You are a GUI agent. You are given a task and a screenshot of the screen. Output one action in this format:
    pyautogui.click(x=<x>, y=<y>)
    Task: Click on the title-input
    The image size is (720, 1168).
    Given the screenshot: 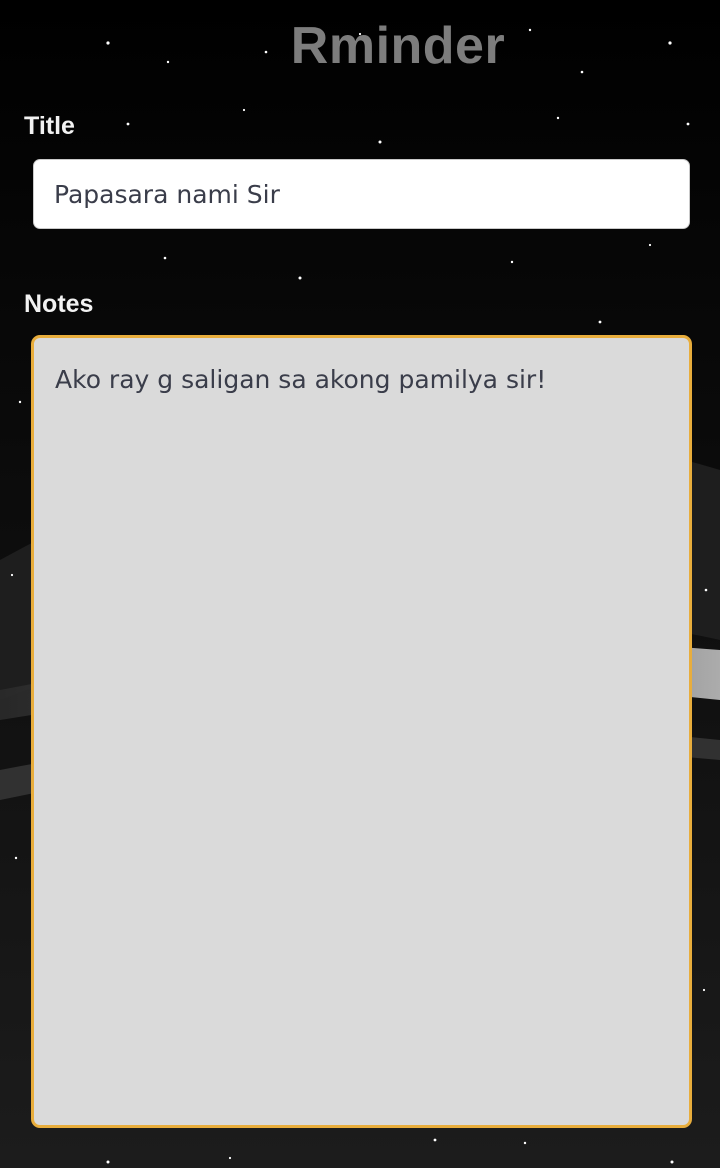 What is the action you would take?
    pyautogui.click(x=361, y=194)
    